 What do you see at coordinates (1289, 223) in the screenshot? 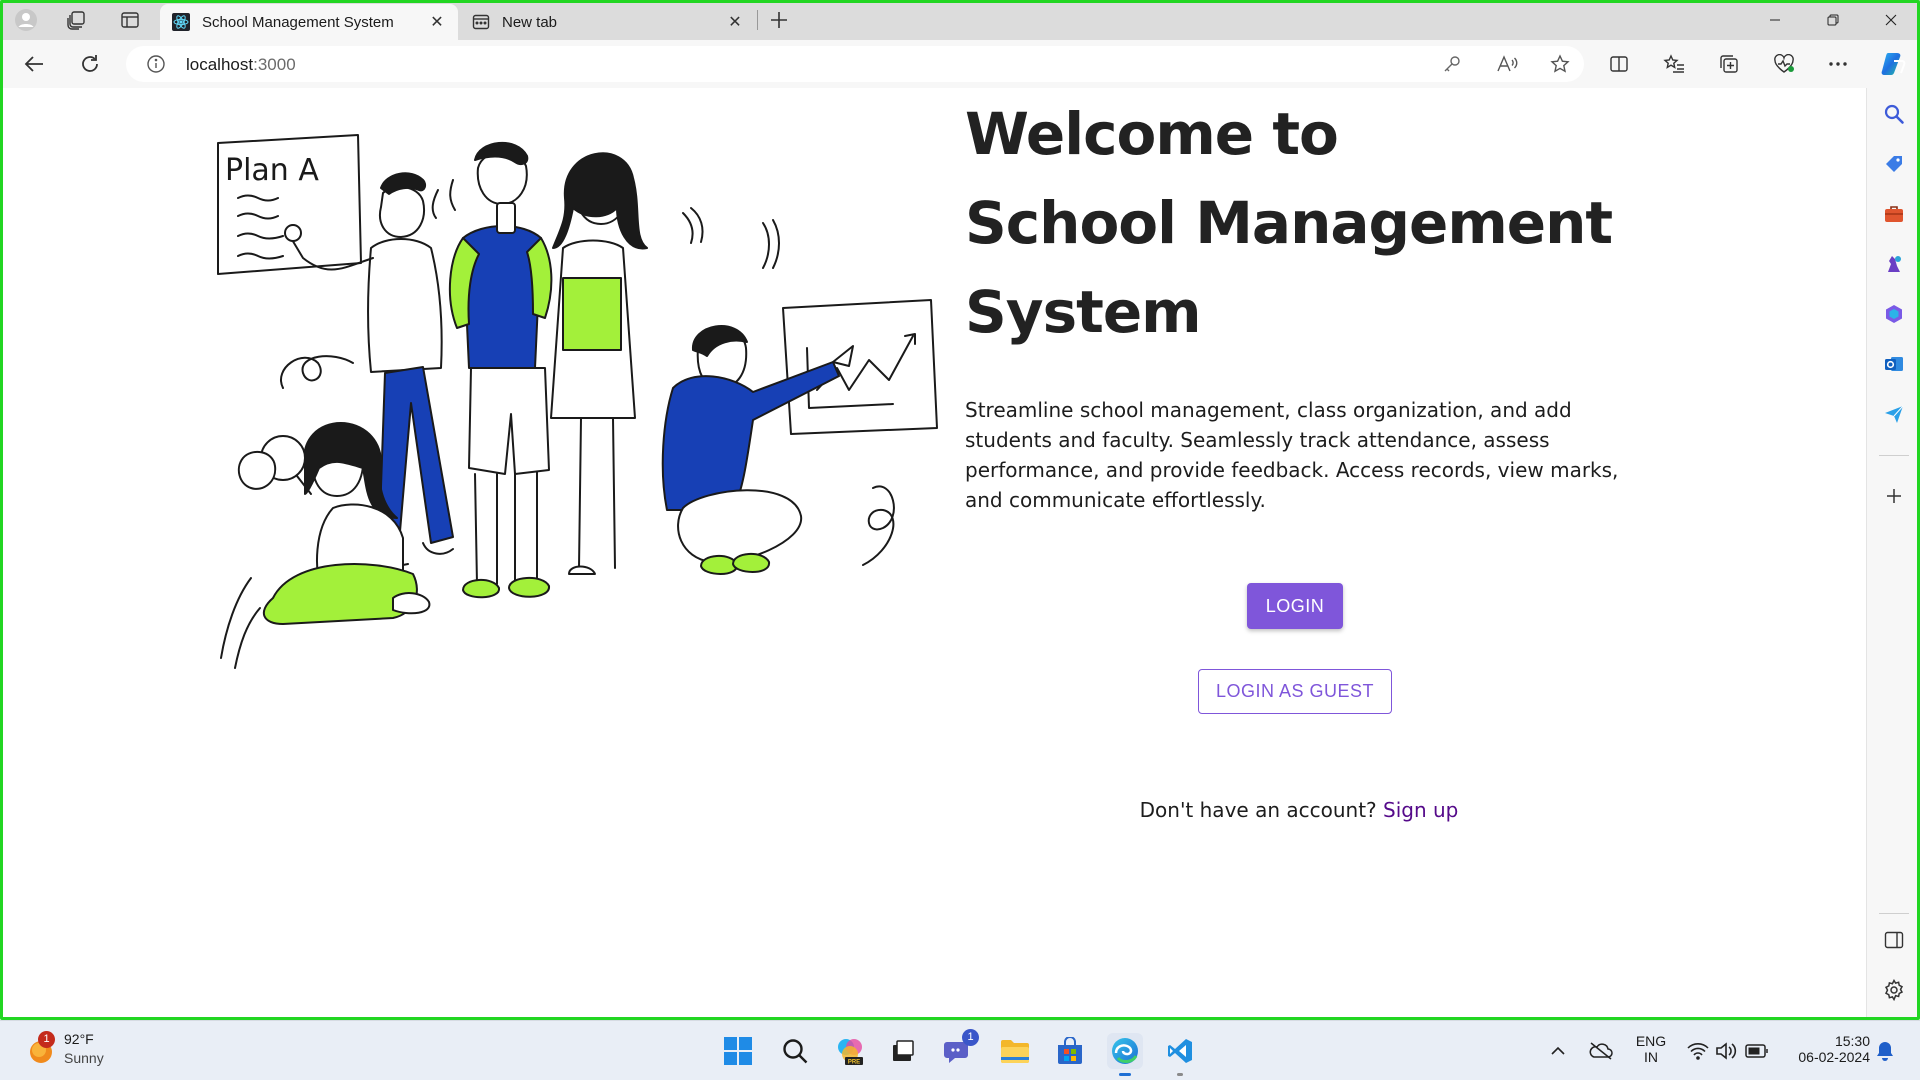
I see `title-line: School Management` at bounding box center [1289, 223].